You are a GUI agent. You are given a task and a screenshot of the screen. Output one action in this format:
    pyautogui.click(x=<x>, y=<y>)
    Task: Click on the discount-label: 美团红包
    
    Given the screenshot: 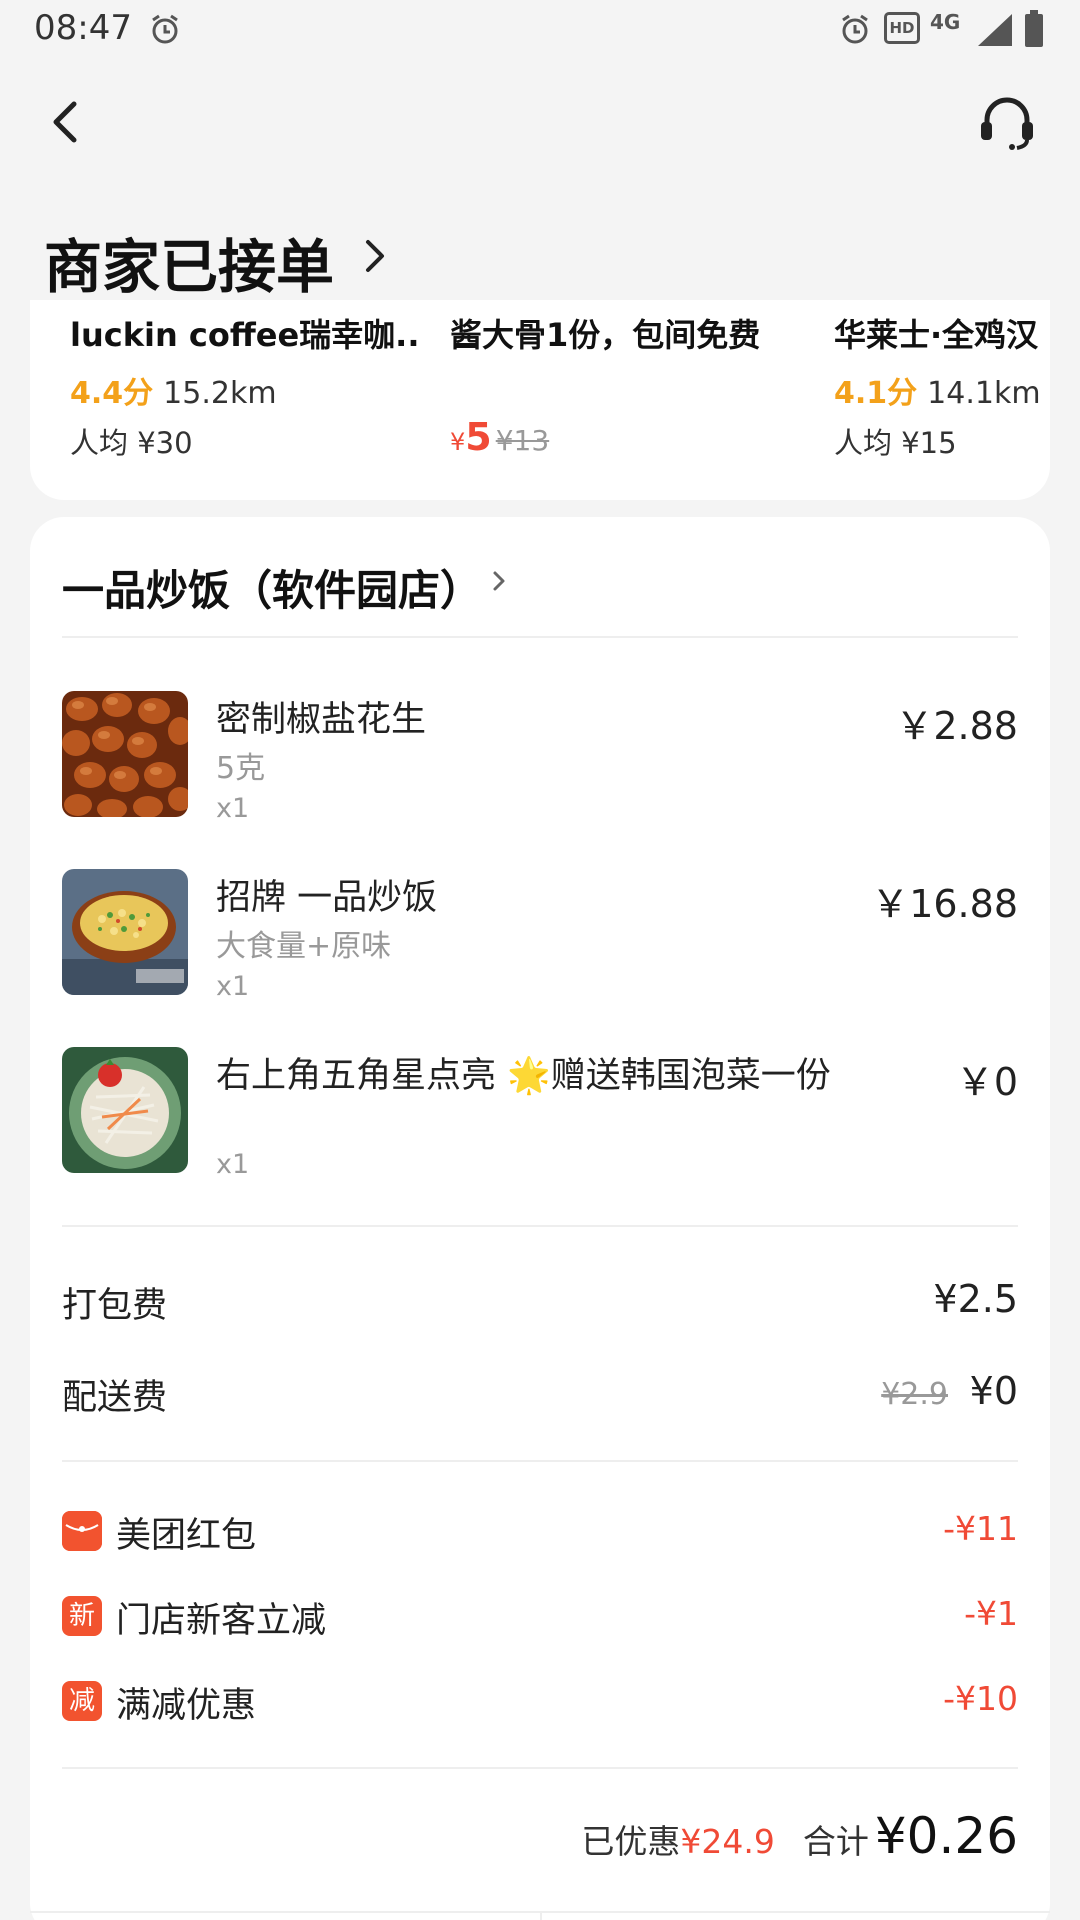 What is the action you would take?
    pyautogui.click(x=186, y=1536)
    